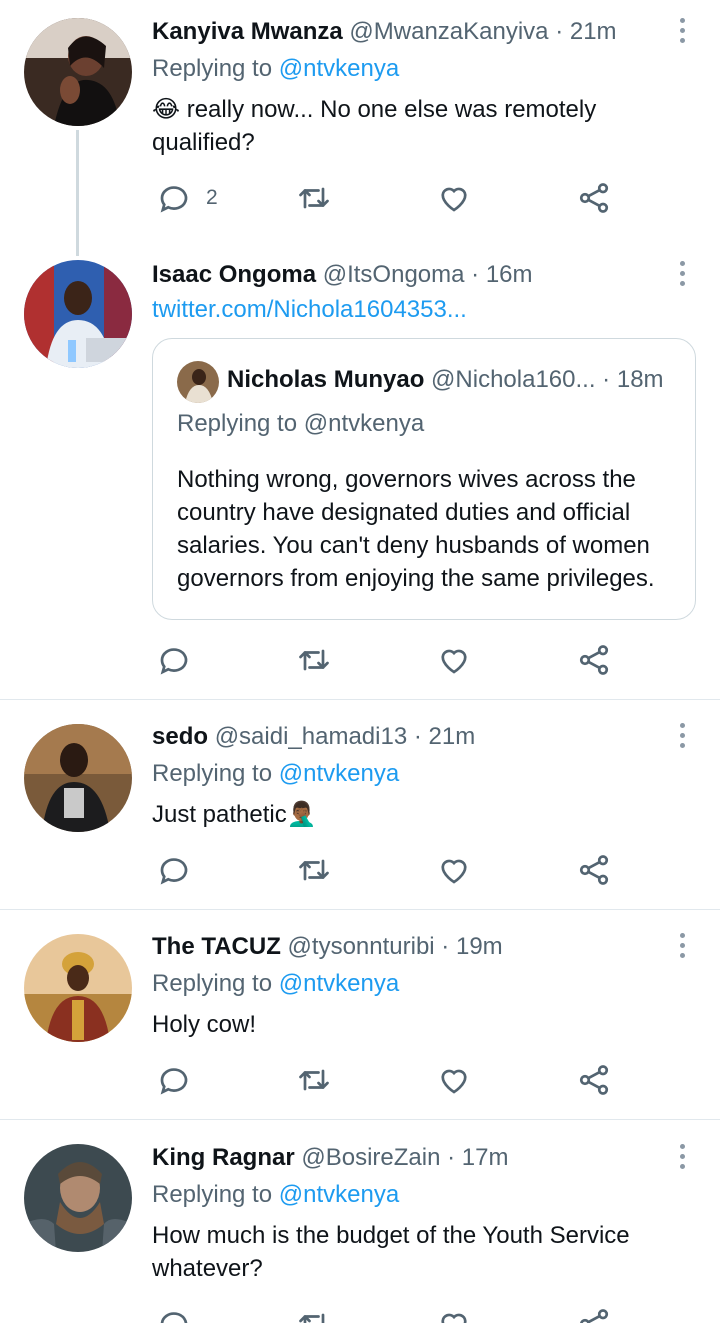 The width and height of the screenshot is (720, 1323). Describe the element at coordinates (416, 814) in the screenshot. I see `tweet-text: Just pathetic🤦🏾‍♂️` at that location.